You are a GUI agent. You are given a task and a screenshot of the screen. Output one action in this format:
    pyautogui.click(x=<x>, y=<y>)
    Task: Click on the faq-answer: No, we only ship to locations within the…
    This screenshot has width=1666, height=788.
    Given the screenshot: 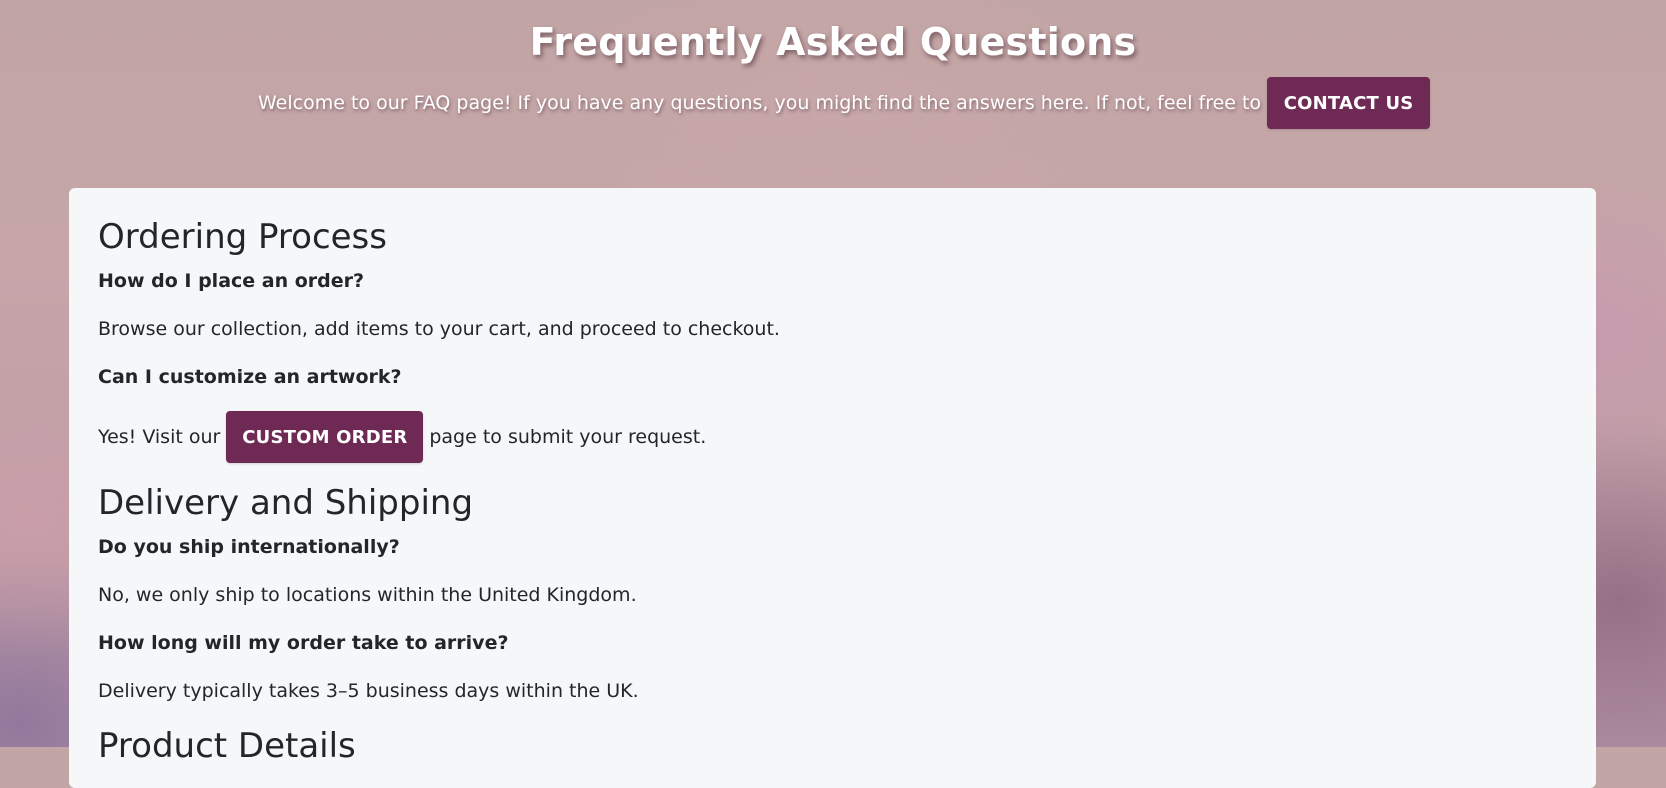 What is the action you would take?
    pyautogui.click(x=367, y=595)
    